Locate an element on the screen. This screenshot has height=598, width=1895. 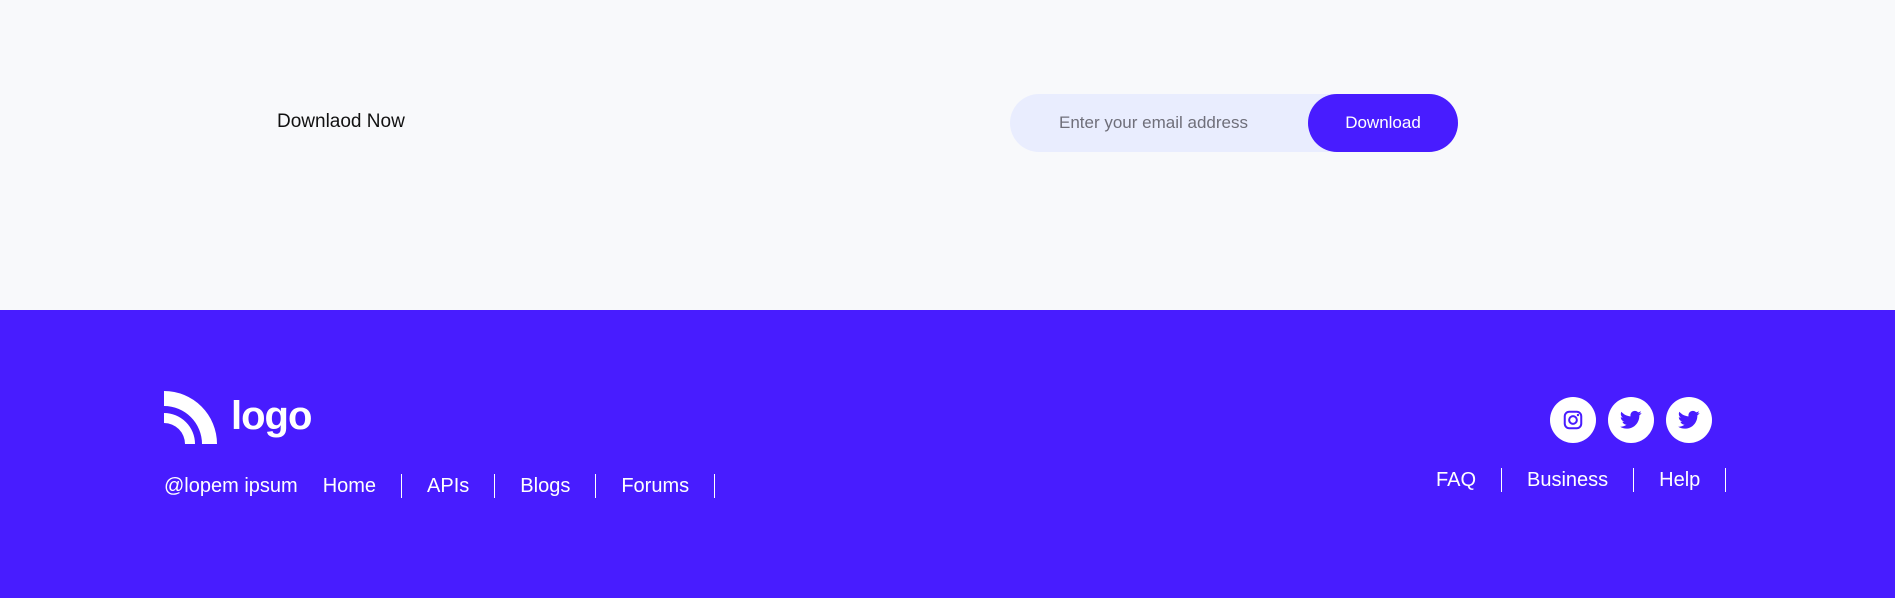
nav-link-forums: Forums is located at coordinates (656, 486).